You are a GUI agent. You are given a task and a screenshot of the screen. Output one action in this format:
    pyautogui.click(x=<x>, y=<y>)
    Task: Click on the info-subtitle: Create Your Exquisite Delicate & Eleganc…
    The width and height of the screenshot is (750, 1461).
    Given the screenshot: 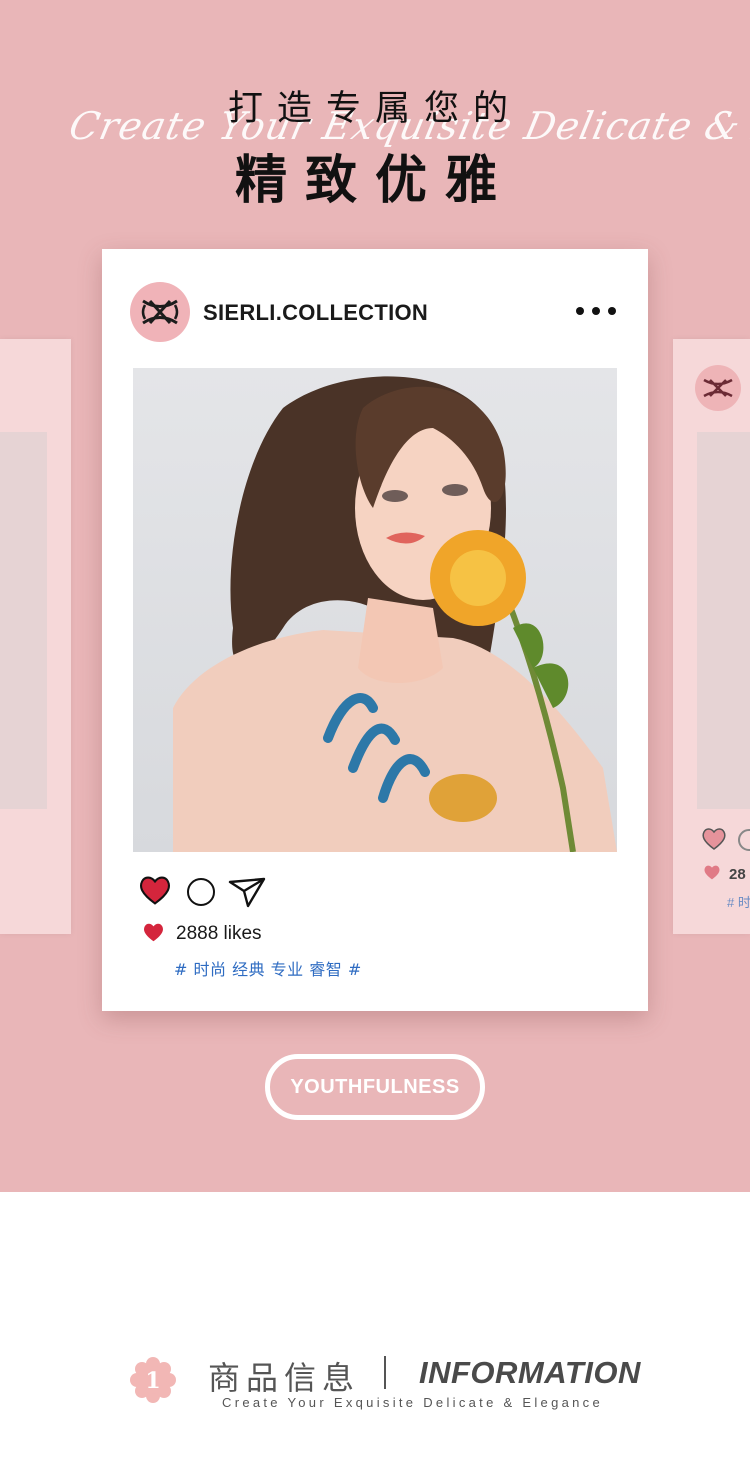 What is the action you would take?
    pyautogui.click(x=413, y=1402)
    